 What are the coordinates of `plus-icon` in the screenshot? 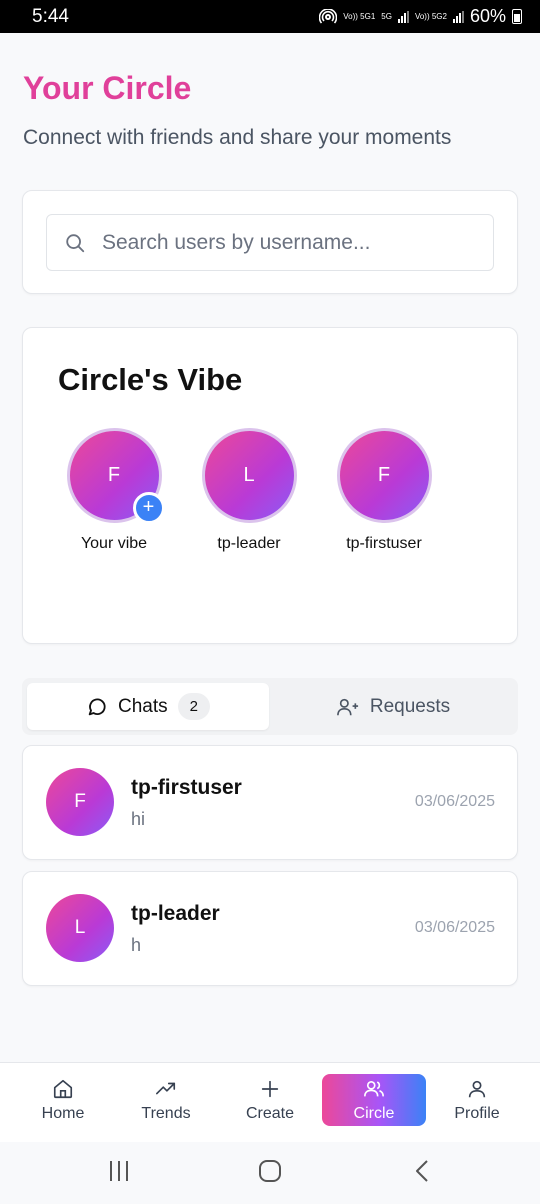 It's located at (270, 1088).